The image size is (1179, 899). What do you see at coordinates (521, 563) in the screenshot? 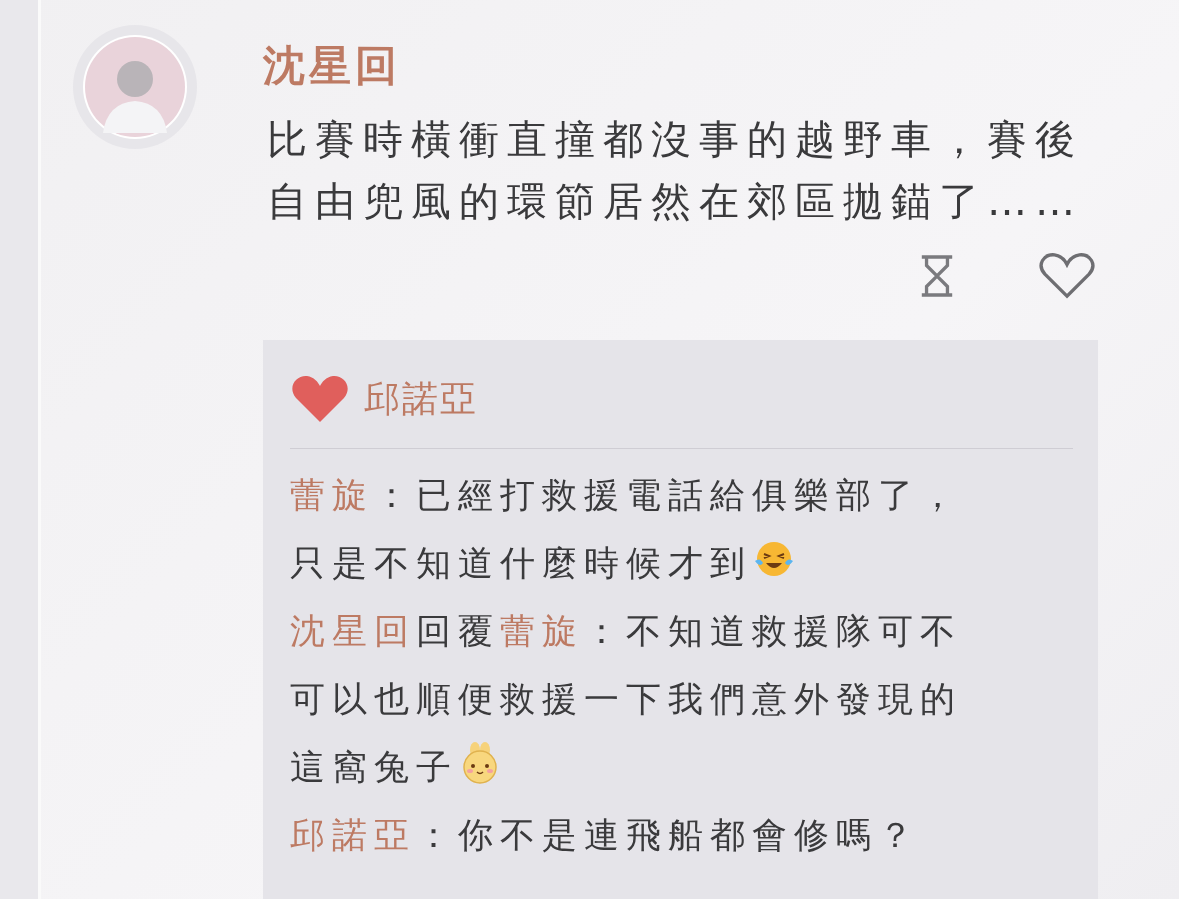
I see `comment-line: 只是不知道什麼時候才到` at bounding box center [521, 563].